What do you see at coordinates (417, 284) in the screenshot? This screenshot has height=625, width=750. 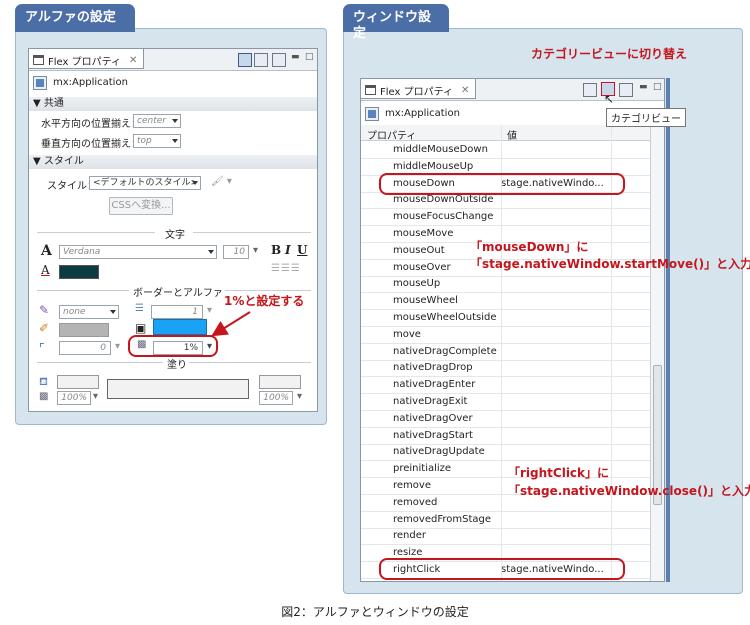 I see `property-name: mouseUp` at bounding box center [417, 284].